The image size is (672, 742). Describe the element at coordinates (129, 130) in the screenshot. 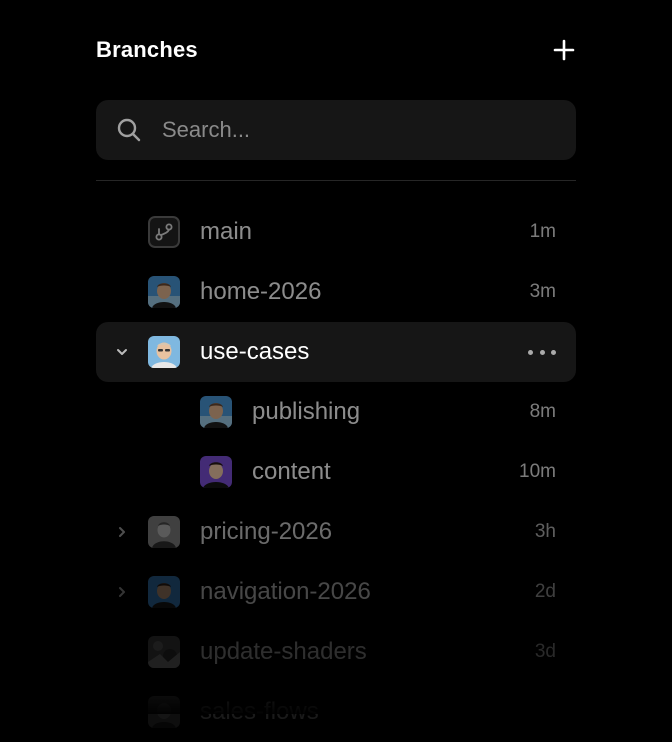

I see `search-icon` at that location.